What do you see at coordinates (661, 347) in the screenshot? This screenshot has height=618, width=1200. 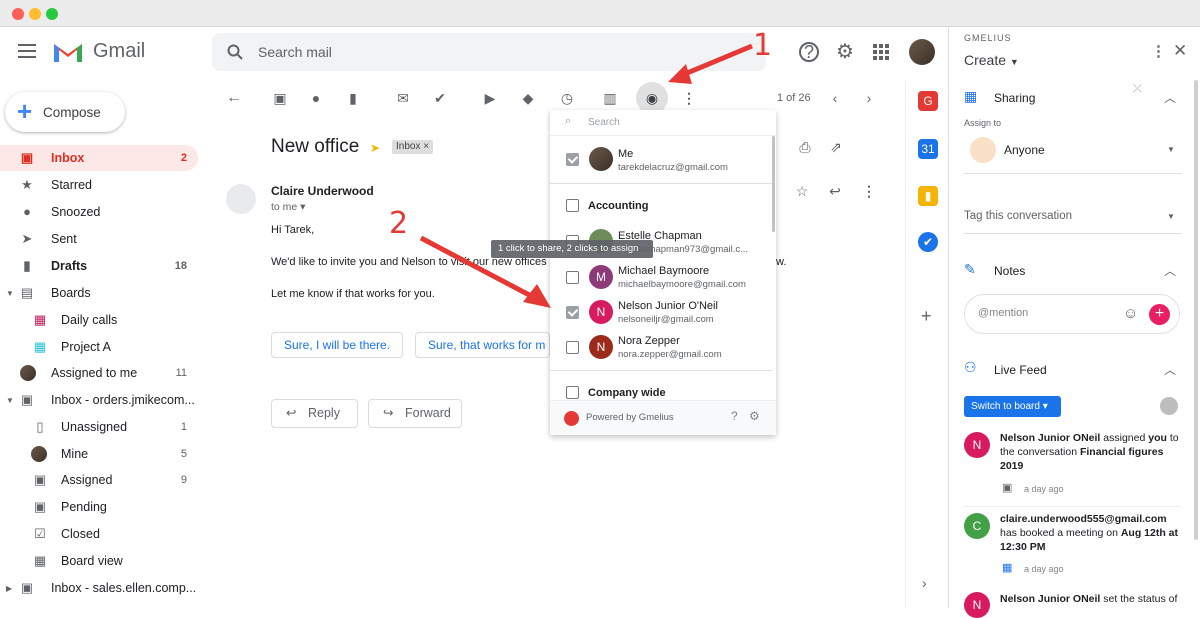 I see `share-option-person: N Nora Zepper nora.zepper@gmail.com` at bounding box center [661, 347].